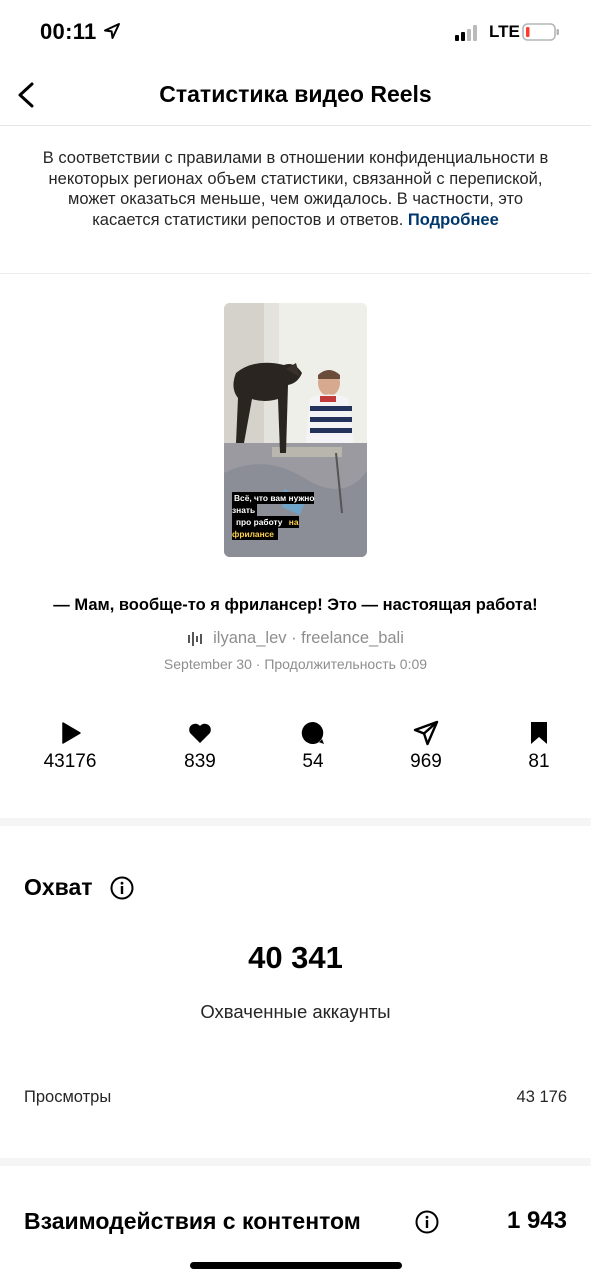 The height and width of the screenshot is (1280, 591). What do you see at coordinates (295, 957) in the screenshot?
I see `reach-value: 40 341` at bounding box center [295, 957].